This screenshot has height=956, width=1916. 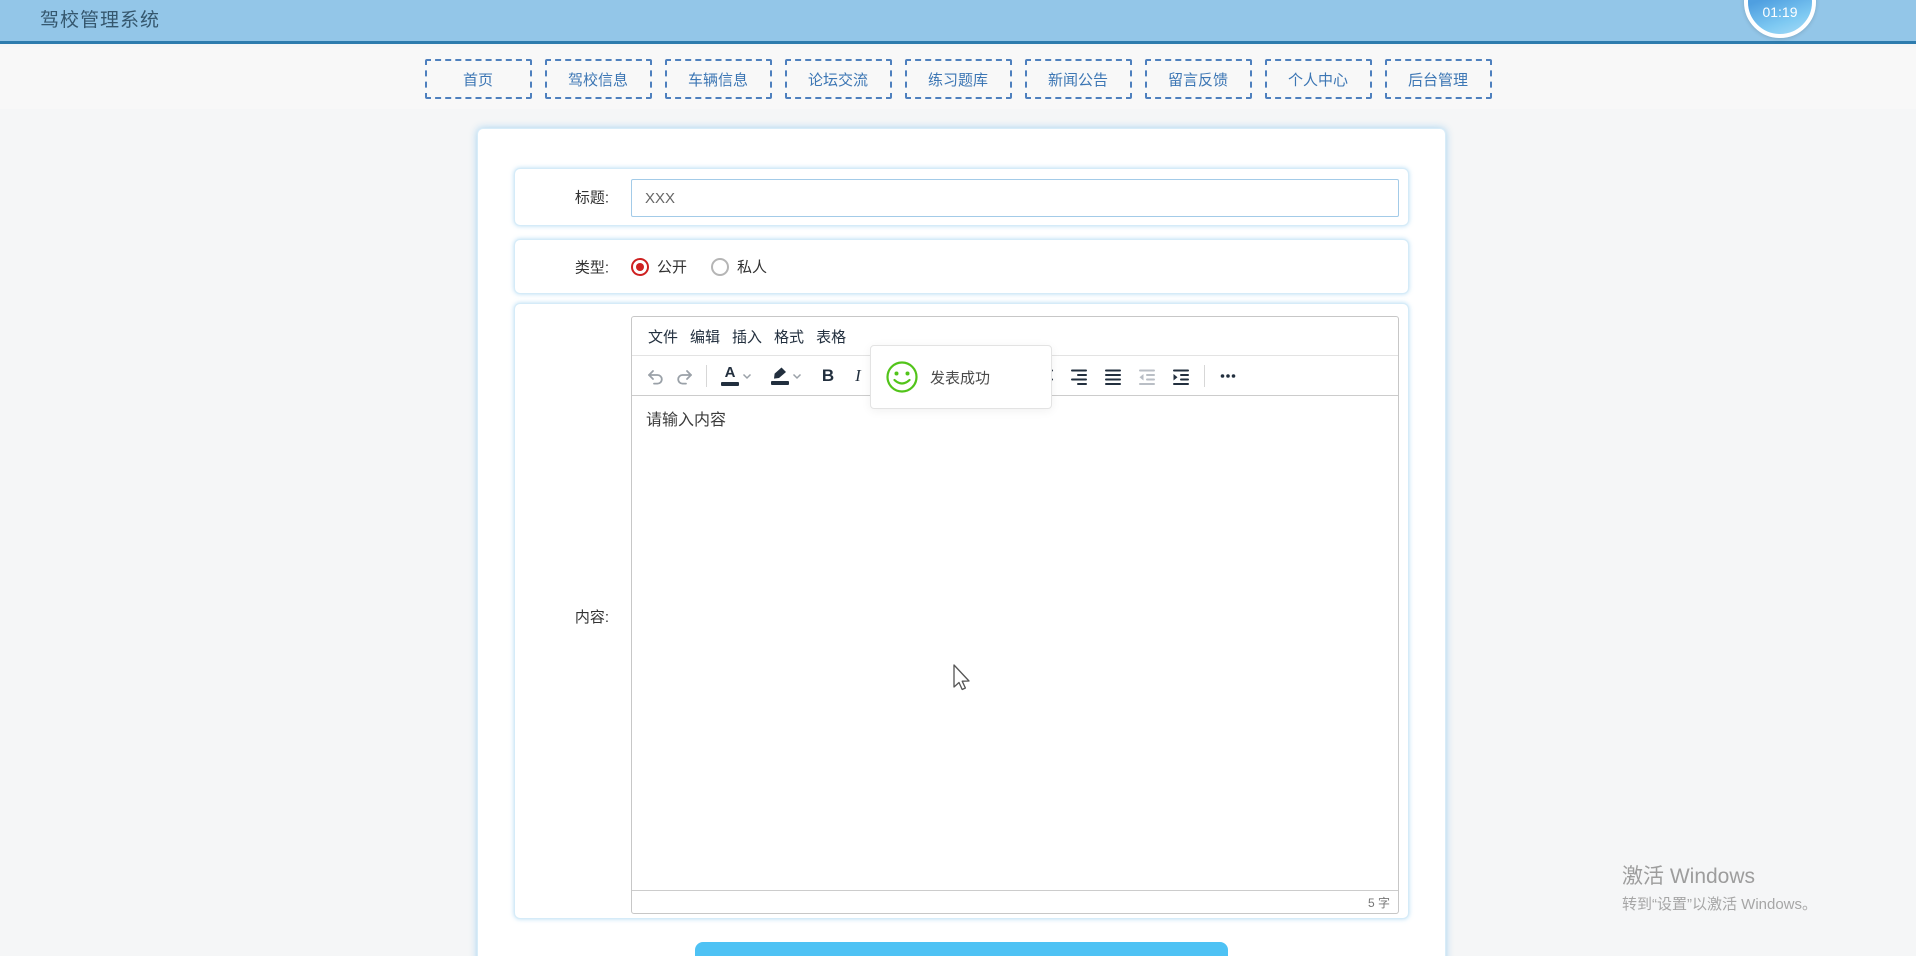 I want to click on radio-option-private: 私人, so click(x=739, y=266).